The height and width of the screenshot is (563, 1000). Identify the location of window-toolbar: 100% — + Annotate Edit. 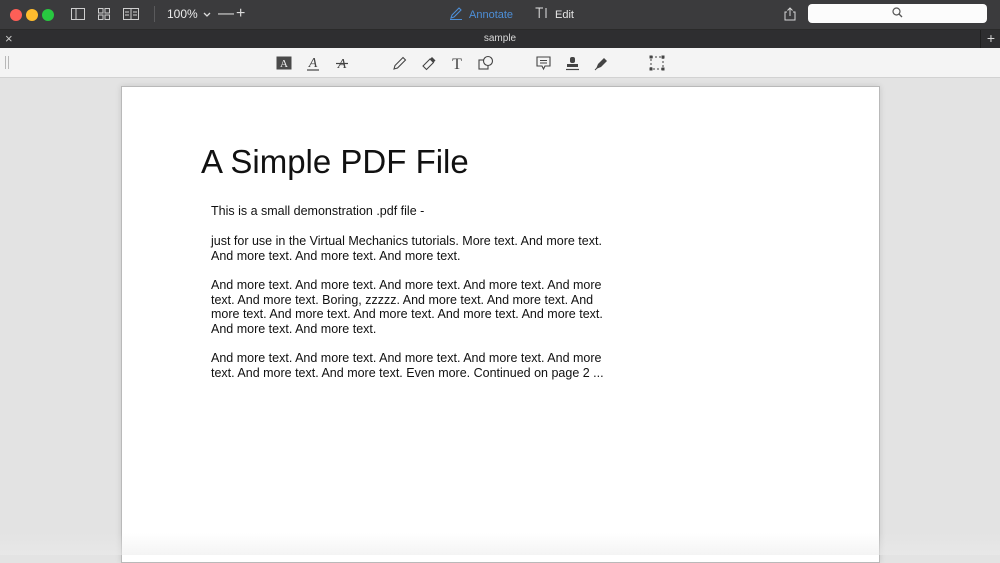
(500, 15).